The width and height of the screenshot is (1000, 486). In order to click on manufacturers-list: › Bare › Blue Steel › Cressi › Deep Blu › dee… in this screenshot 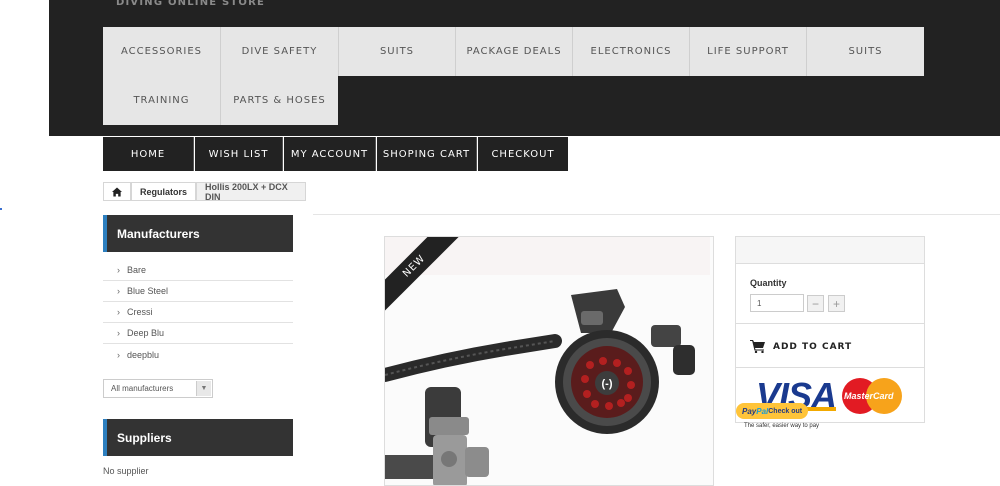, I will do `click(198, 312)`.